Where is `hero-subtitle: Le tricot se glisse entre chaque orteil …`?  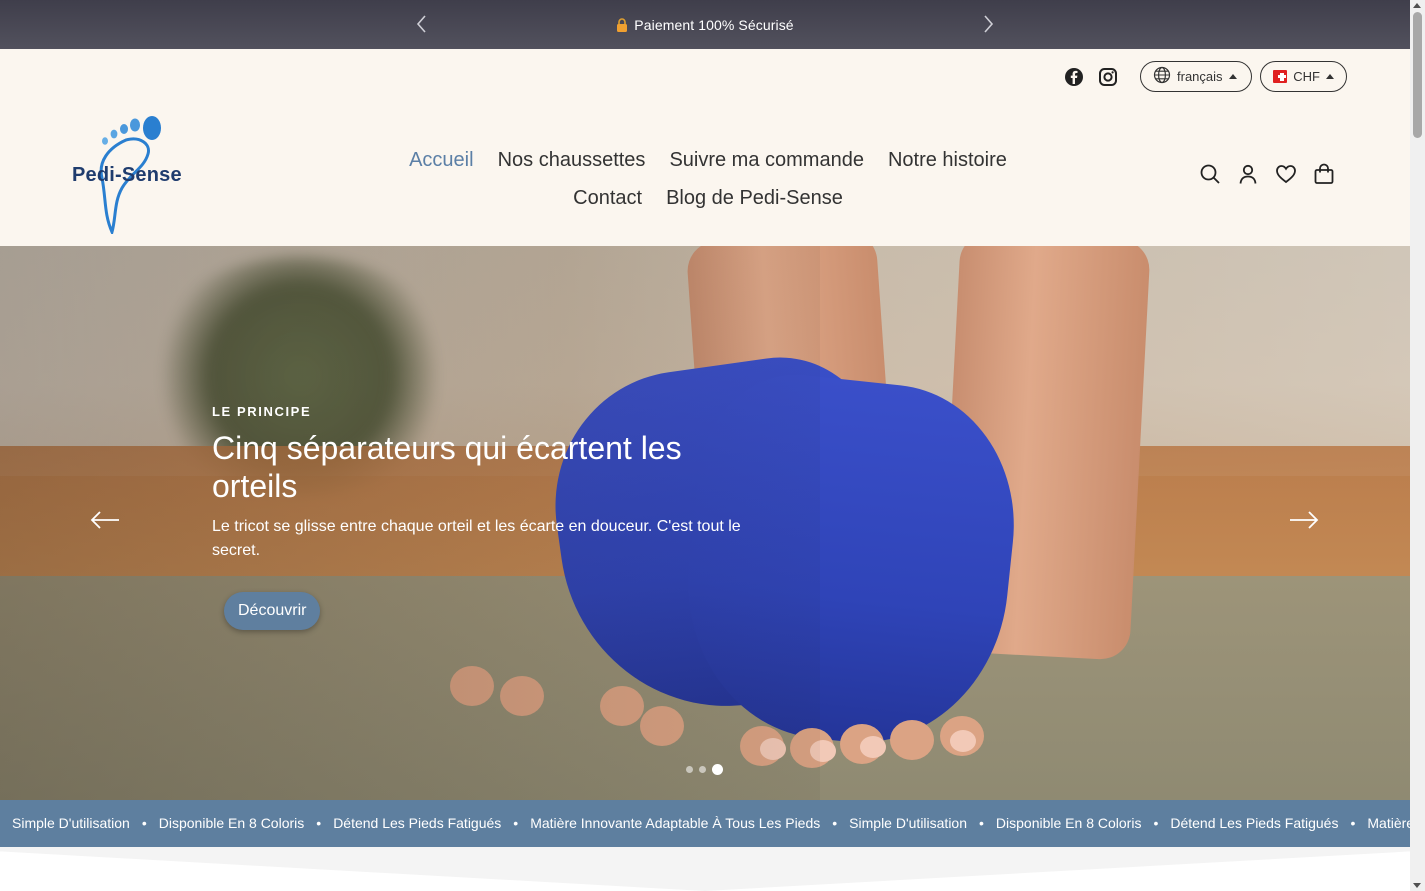
hero-subtitle: Le tricot se glisse entre chaque orteil … is located at coordinates (476, 538).